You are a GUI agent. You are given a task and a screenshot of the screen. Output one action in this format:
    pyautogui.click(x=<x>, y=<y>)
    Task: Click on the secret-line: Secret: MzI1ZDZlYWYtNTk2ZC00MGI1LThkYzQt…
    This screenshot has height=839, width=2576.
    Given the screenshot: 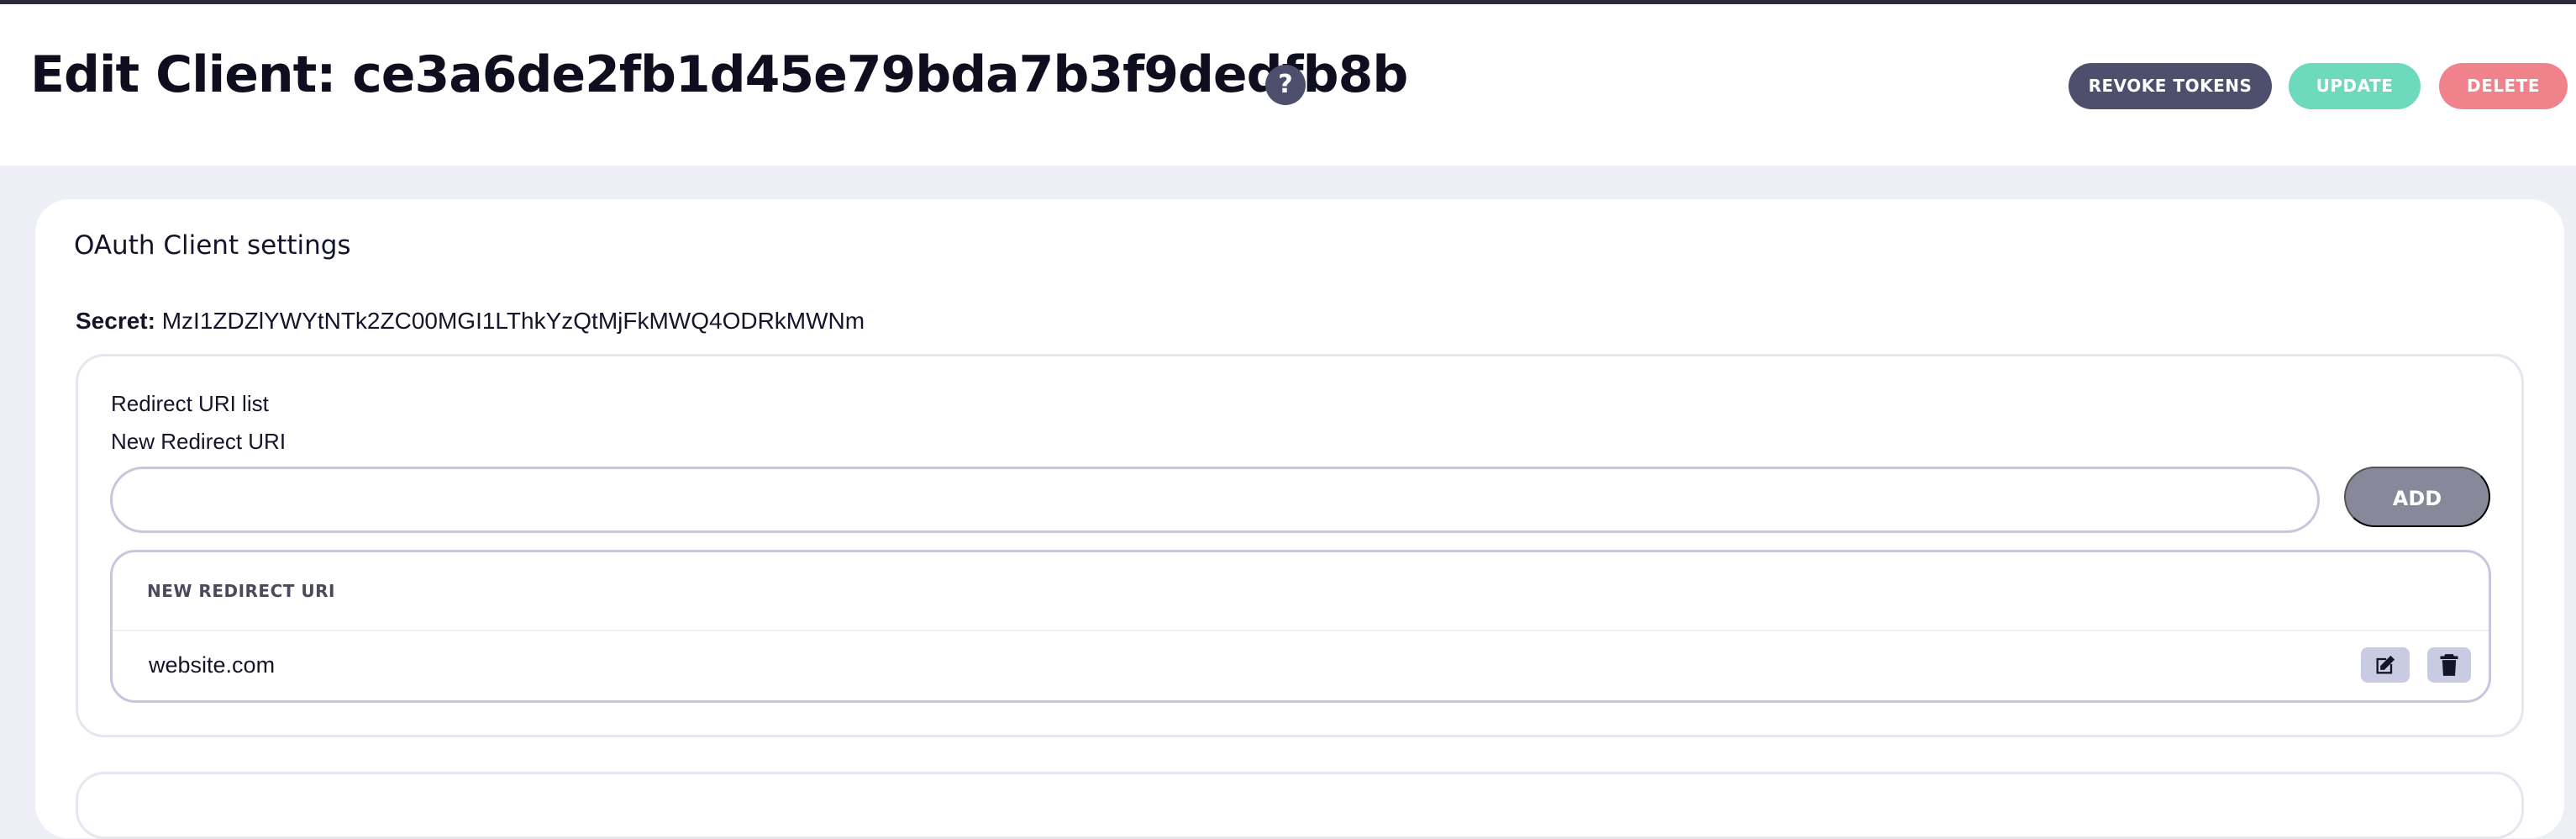 What is the action you would take?
    pyautogui.click(x=470, y=321)
    